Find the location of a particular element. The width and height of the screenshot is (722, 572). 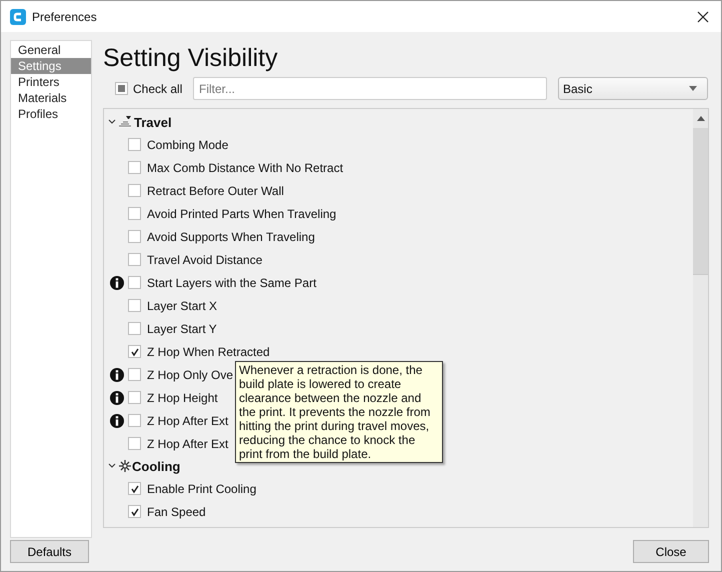

scroll-up-icon is located at coordinates (700, 118).